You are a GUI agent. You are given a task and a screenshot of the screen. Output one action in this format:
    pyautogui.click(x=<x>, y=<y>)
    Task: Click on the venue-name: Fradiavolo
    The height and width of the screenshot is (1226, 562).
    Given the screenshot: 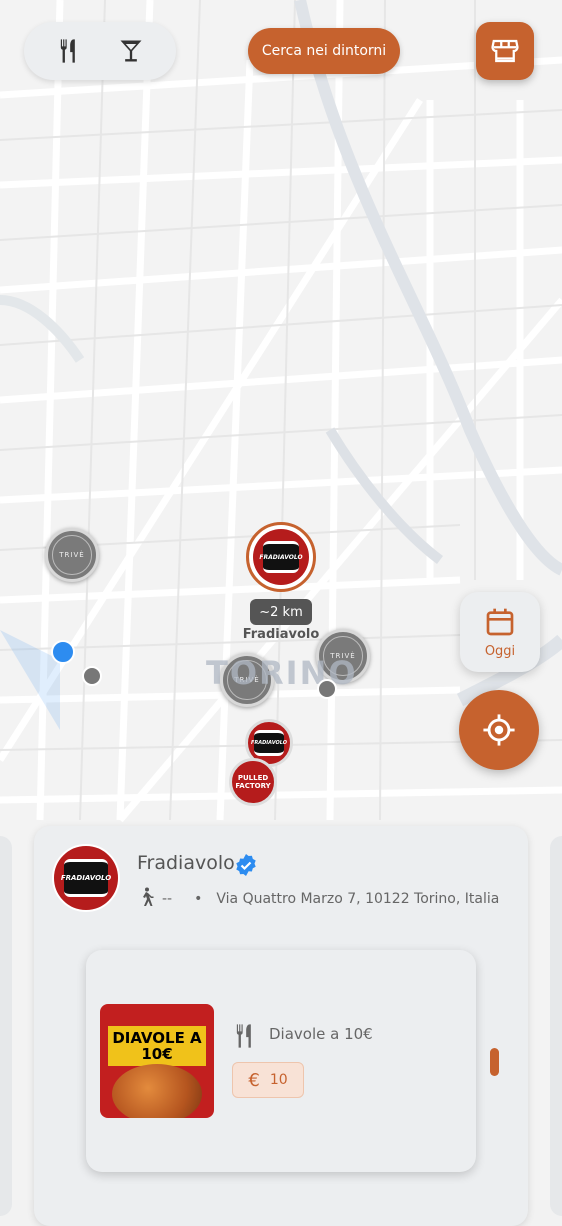 What is the action you would take?
    pyautogui.click(x=186, y=863)
    